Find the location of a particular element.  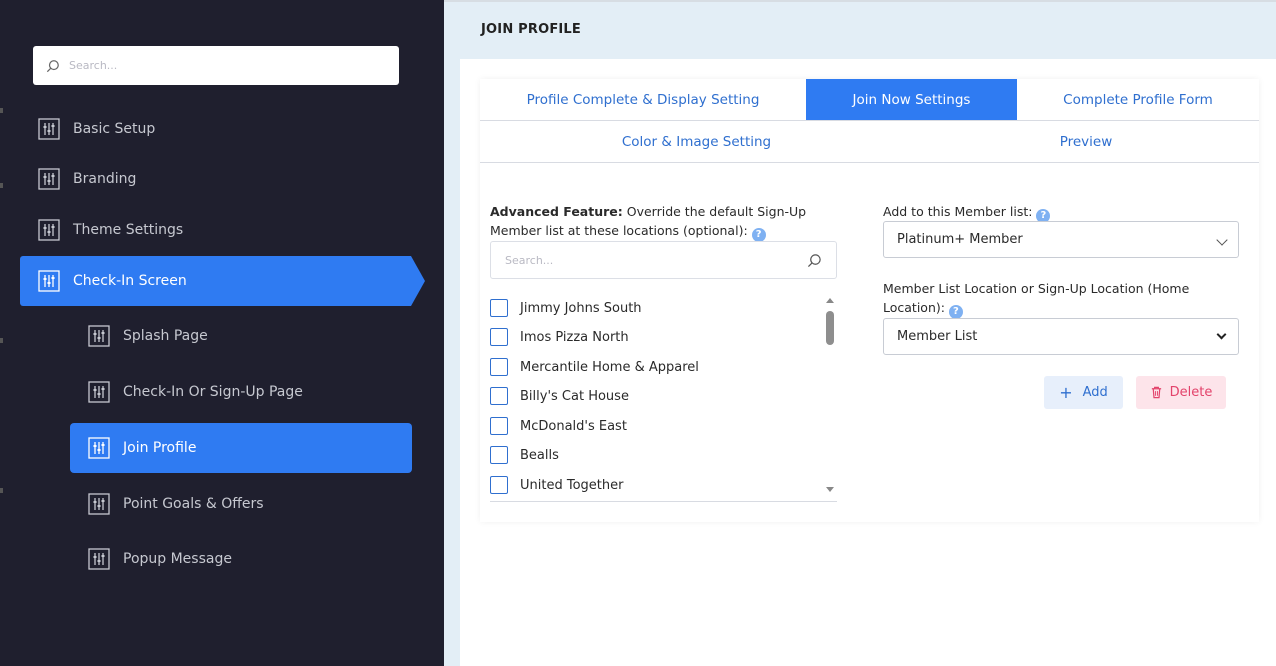

advanced-feature-heading: Advanced Feature: is located at coordinates (556, 211).